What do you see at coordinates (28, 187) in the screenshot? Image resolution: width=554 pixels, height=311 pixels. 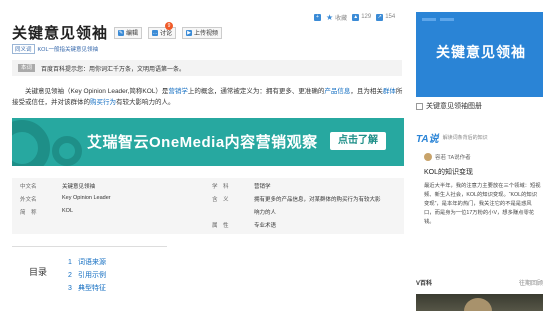 I see `info-key: 中文名` at bounding box center [28, 187].